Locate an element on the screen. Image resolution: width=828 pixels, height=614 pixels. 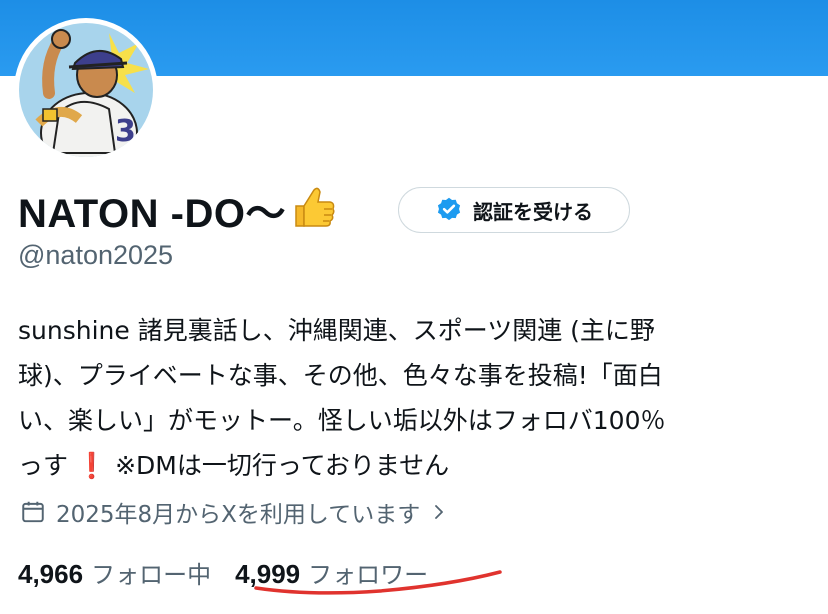
followers-link: 4,999 フォロワー is located at coordinates (331, 572).